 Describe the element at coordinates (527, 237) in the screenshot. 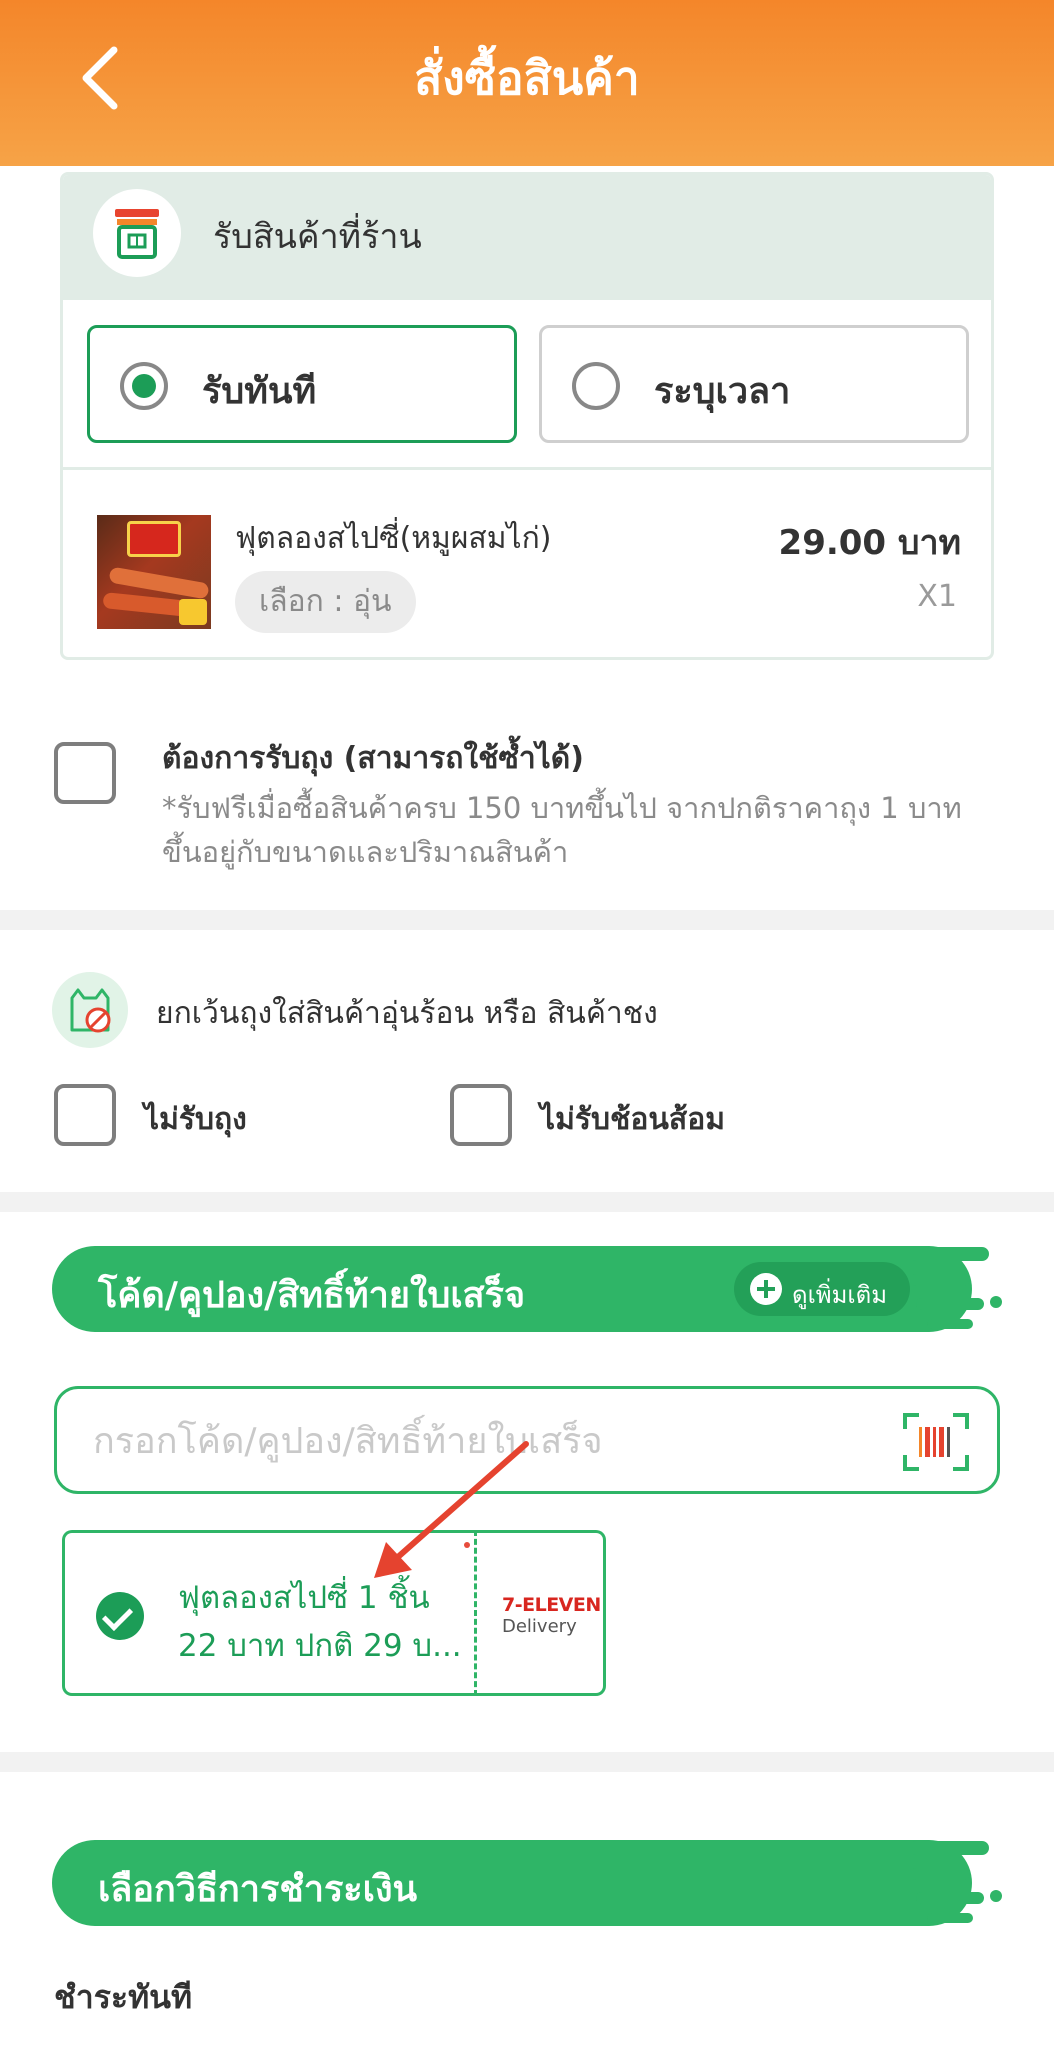

I see `pickup-header: รับสินค้าที่ร้าน` at that location.